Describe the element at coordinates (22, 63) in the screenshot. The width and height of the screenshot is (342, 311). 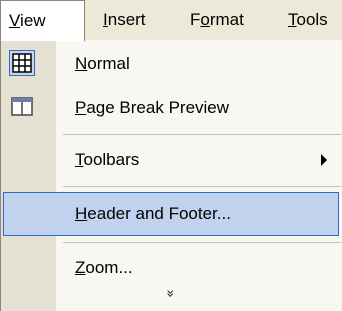
I see `normal-view-icon` at that location.